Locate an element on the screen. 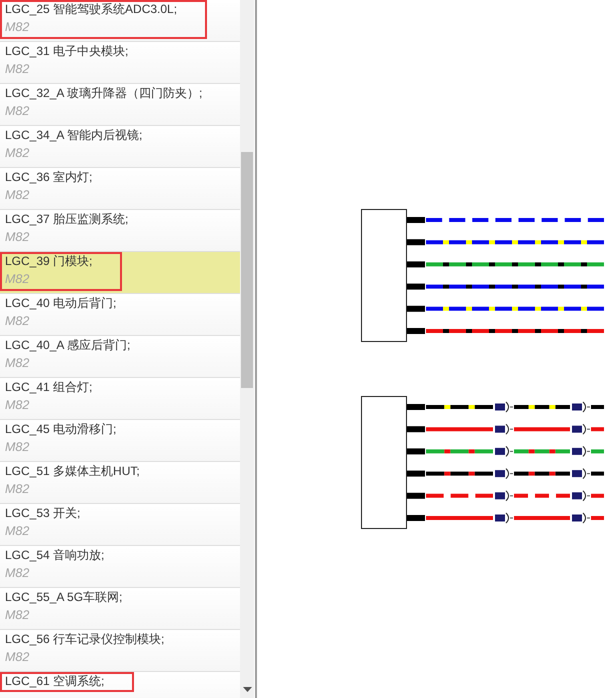 This screenshot has height=698, width=606. list-item: LGC_45 电动滑移门; M82 is located at coordinates (120, 441).